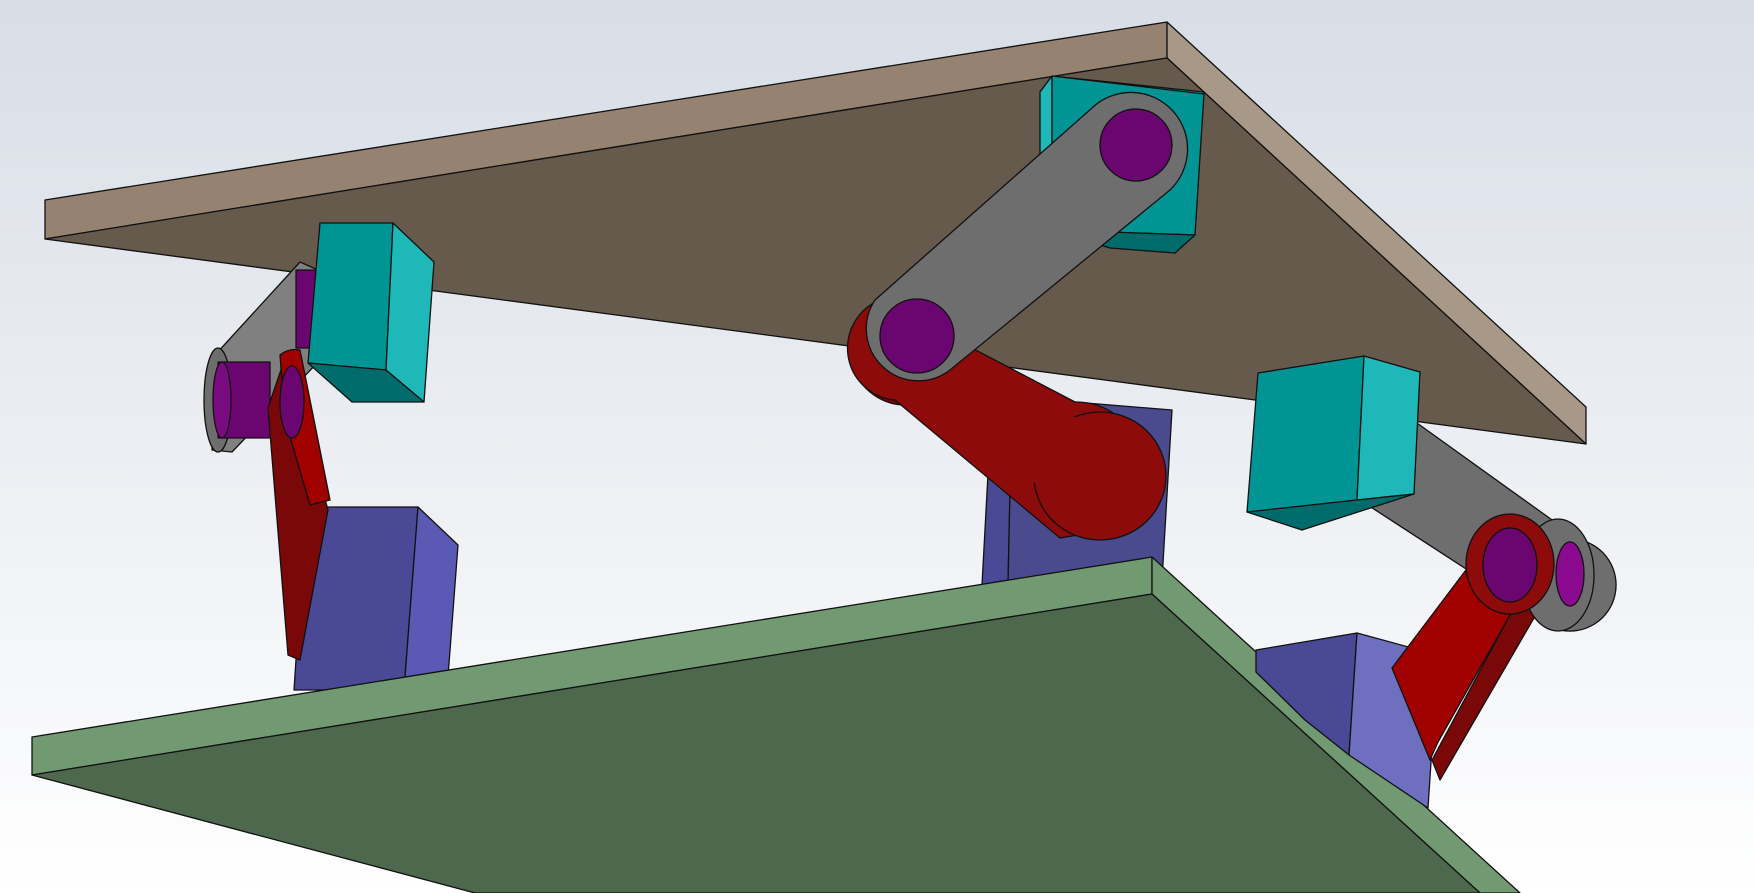  What do you see at coordinates (371, 312) in the screenshot?
I see `left-upper-block` at bounding box center [371, 312].